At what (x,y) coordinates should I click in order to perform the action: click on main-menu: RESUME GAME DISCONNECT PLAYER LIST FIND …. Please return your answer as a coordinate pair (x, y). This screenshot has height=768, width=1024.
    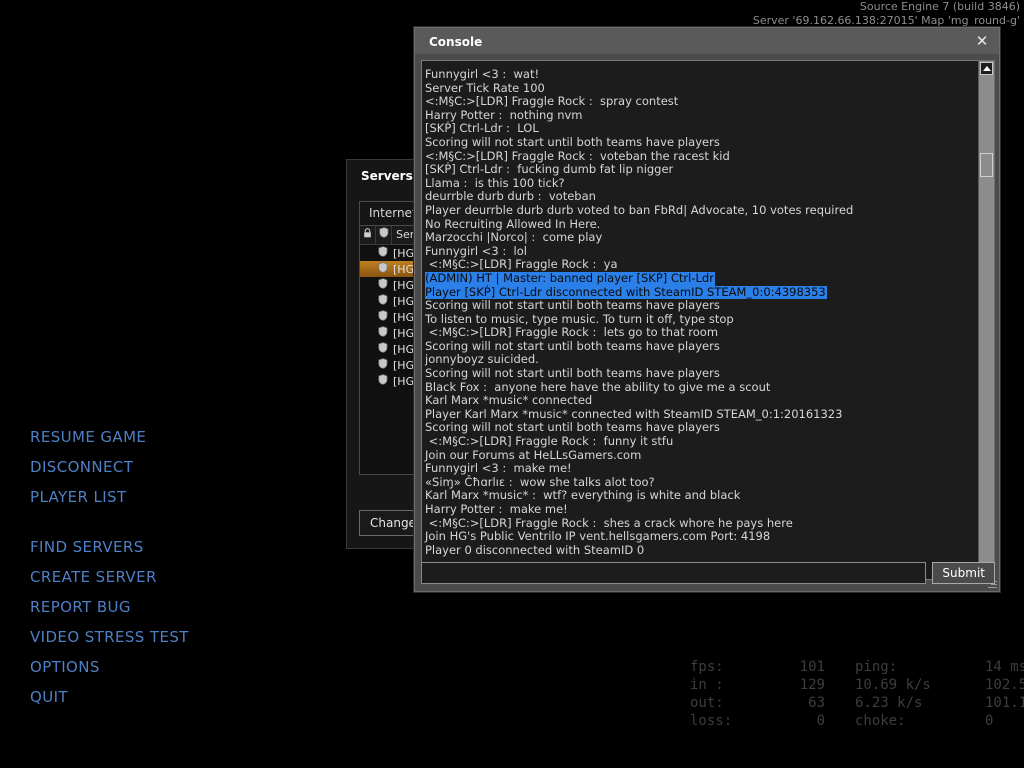
    Looking at the image, I should click on (109, 567).